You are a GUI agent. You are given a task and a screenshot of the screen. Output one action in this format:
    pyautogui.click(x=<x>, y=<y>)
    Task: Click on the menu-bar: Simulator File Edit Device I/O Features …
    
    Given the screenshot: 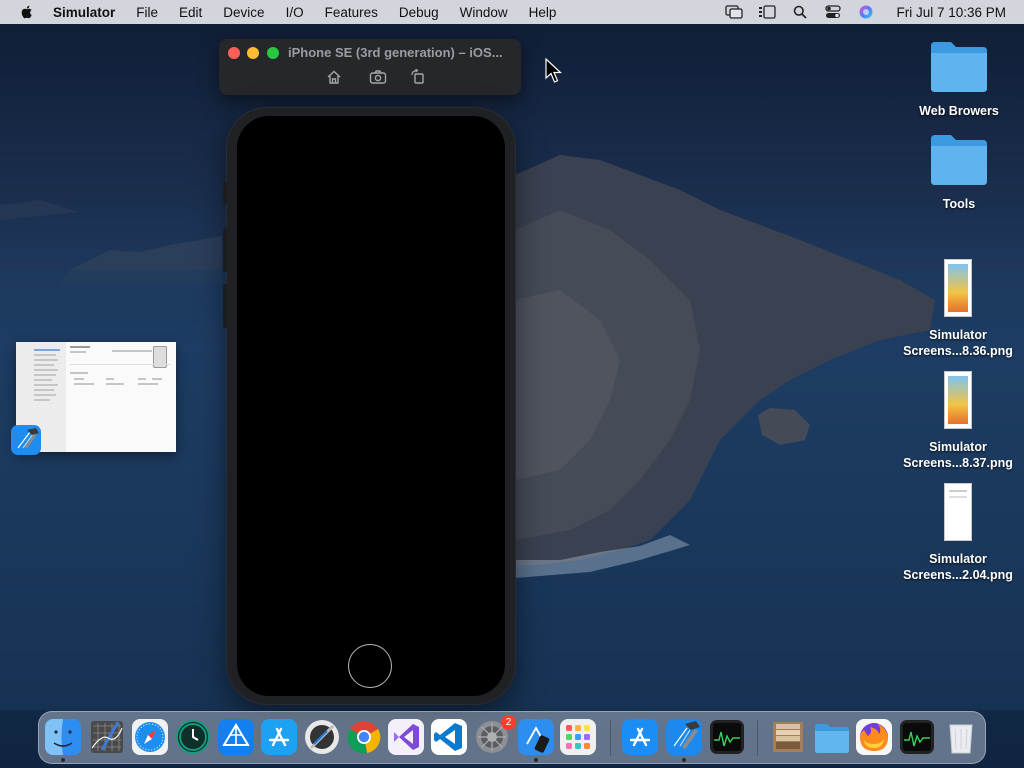 What is the action you would take?
    pyautogui.click(x=512, y=12)
    